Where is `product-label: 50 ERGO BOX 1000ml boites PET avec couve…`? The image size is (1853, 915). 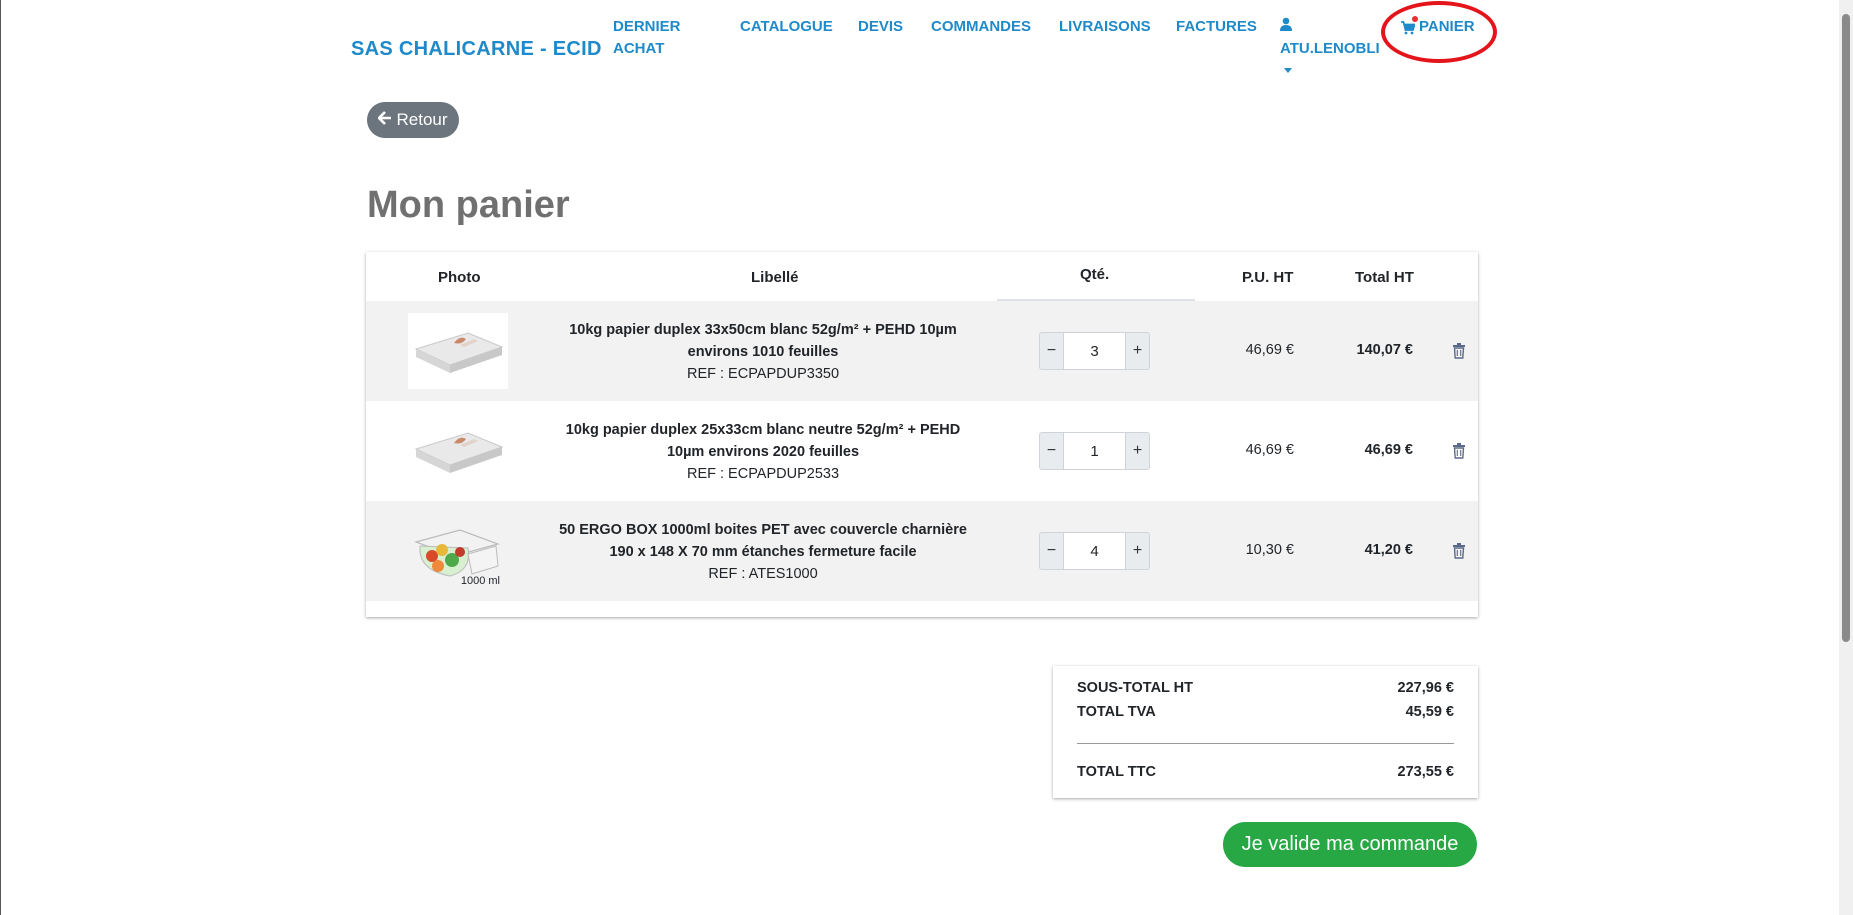
product-label: 50 ERGO BOX 1000ml boites PET avec couve… is located at coordinates (763, 552).